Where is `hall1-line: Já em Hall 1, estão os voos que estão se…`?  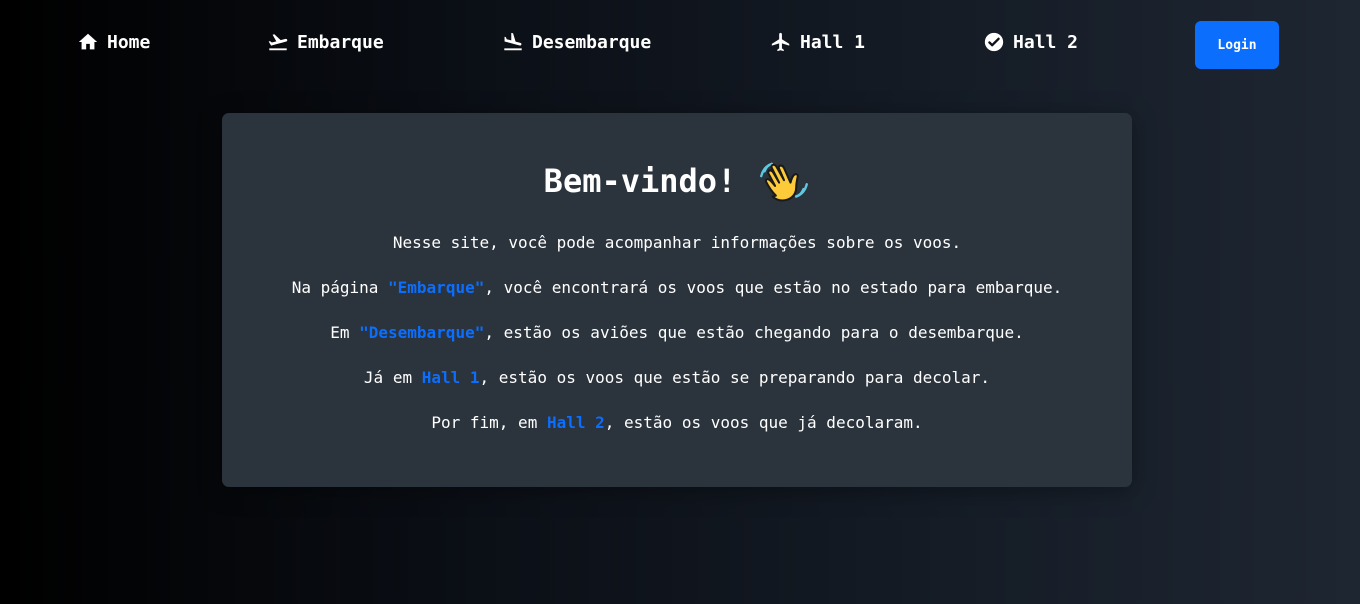 hall1-line: Já em Hall 1, estão os voos que estão se… is located at coordinates (677, 388).